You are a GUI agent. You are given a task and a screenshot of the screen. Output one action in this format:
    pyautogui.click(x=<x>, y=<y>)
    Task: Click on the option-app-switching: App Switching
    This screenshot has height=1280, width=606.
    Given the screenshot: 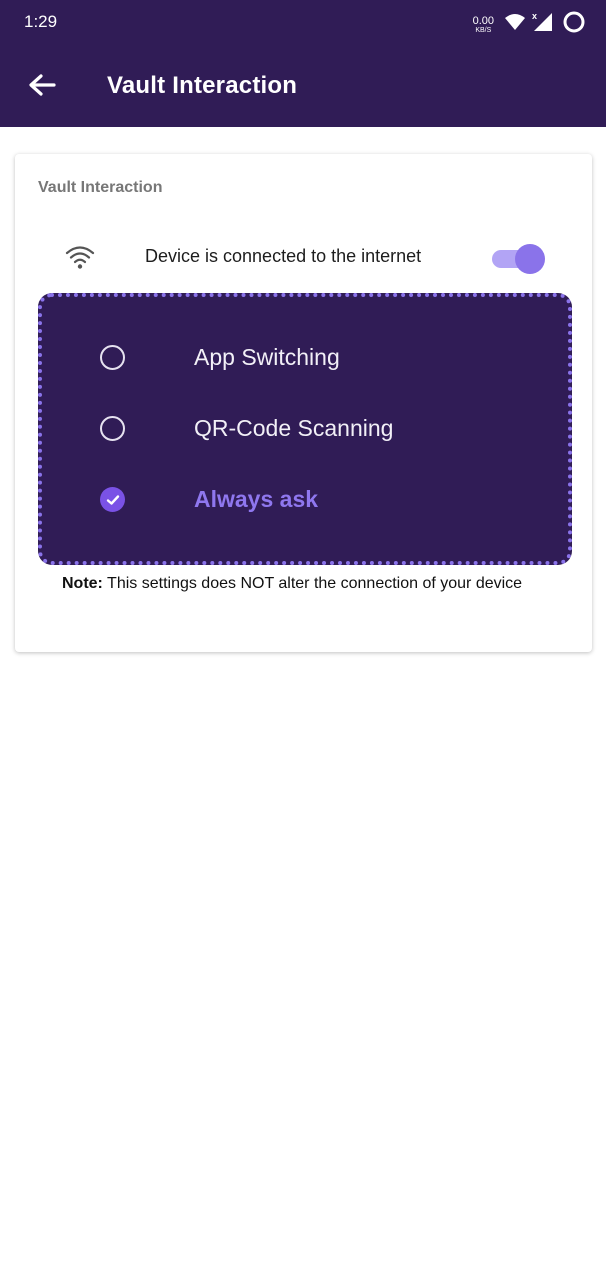 What is the action you would take?
    pyautogui.click(x=305, y=360)
    